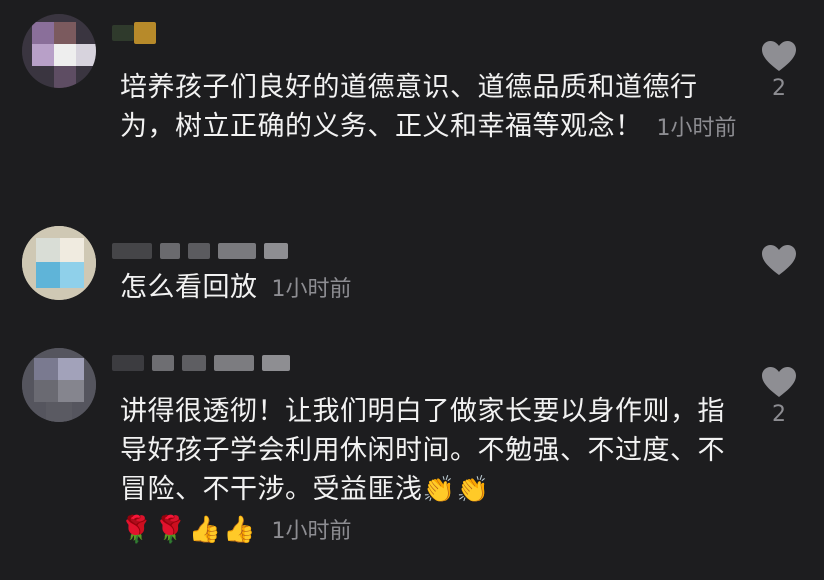 Image resolution: width=824 pixels, height=580 pixels. I want to click on like-button, so click(779, 262).